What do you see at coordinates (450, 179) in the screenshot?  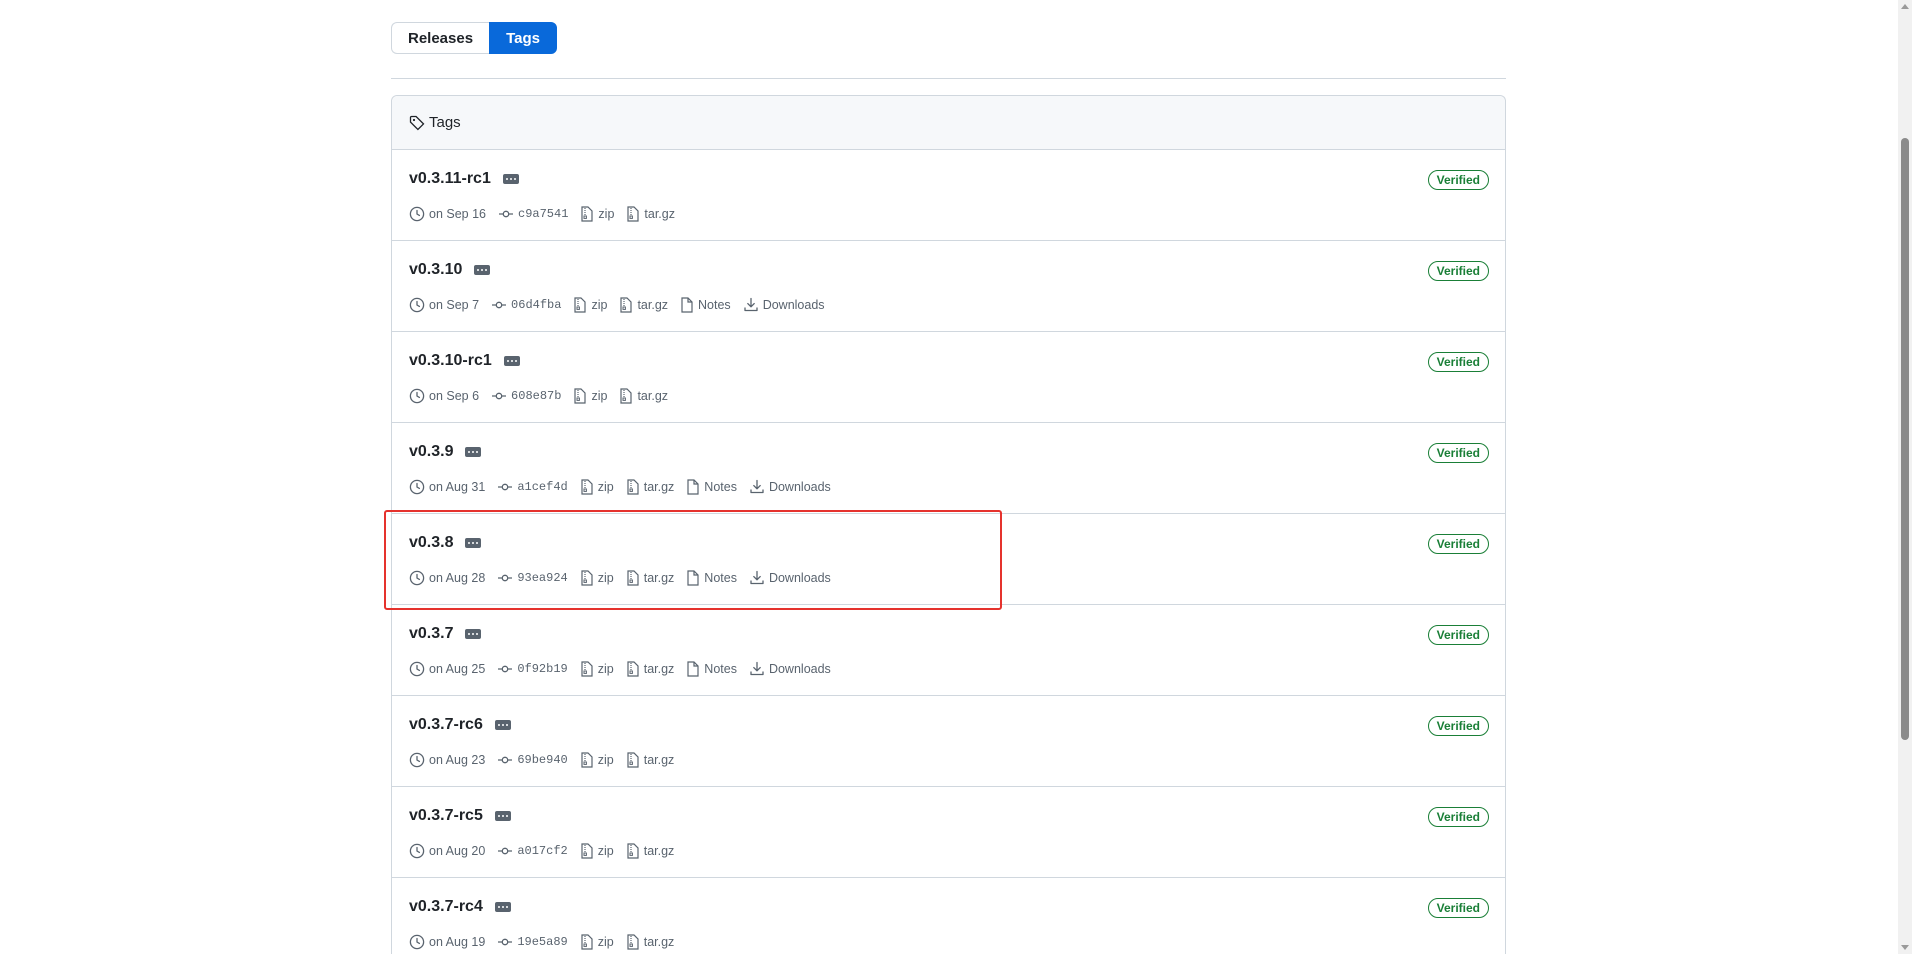 I see `tag-name-link: v0.3.11-rc1` at bounding box center [450, 179].